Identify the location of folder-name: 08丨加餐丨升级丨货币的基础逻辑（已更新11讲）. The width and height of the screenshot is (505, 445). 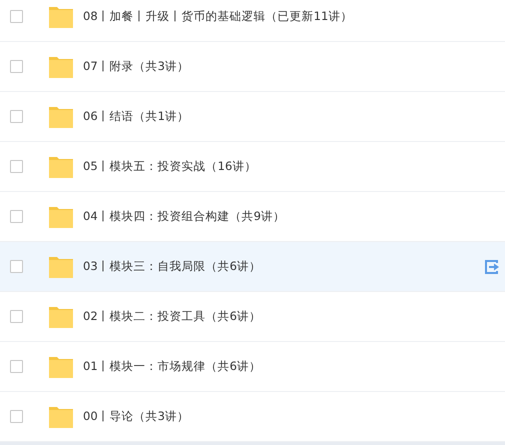
(218, 16).